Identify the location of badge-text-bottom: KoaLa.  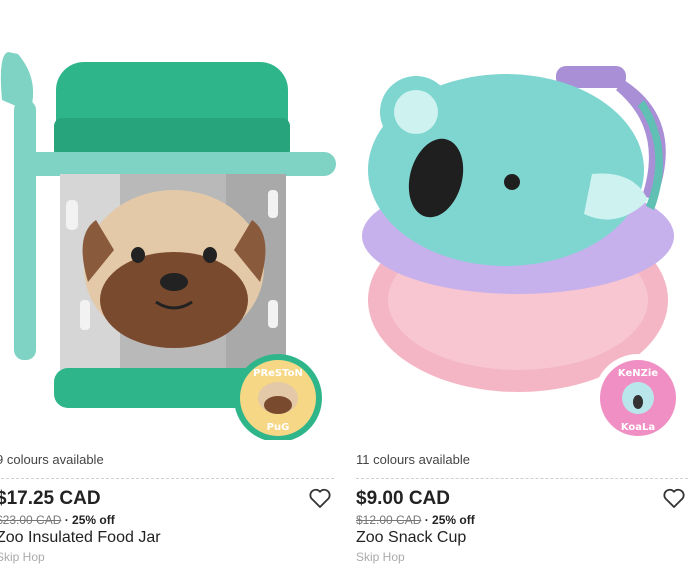
(638, 427).